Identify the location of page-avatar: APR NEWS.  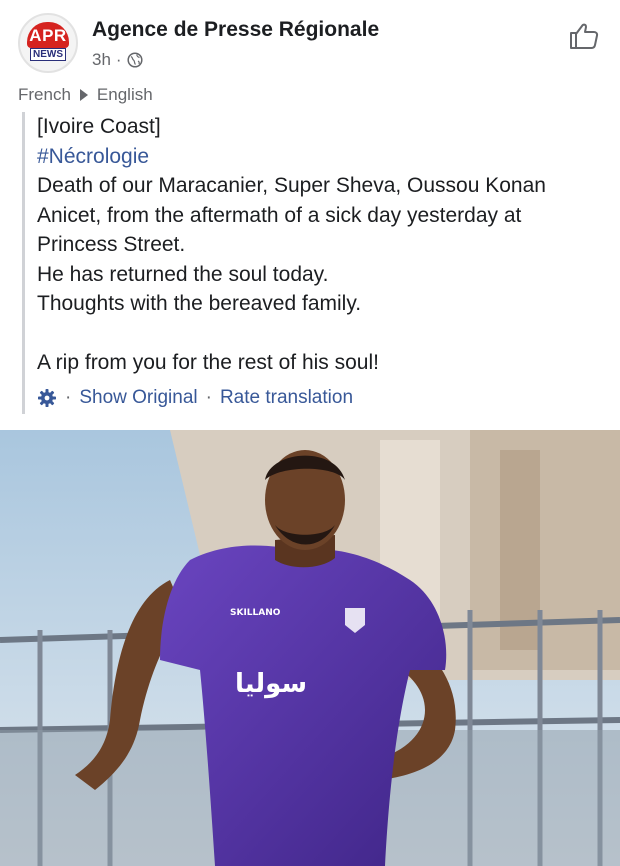
(48, 43).